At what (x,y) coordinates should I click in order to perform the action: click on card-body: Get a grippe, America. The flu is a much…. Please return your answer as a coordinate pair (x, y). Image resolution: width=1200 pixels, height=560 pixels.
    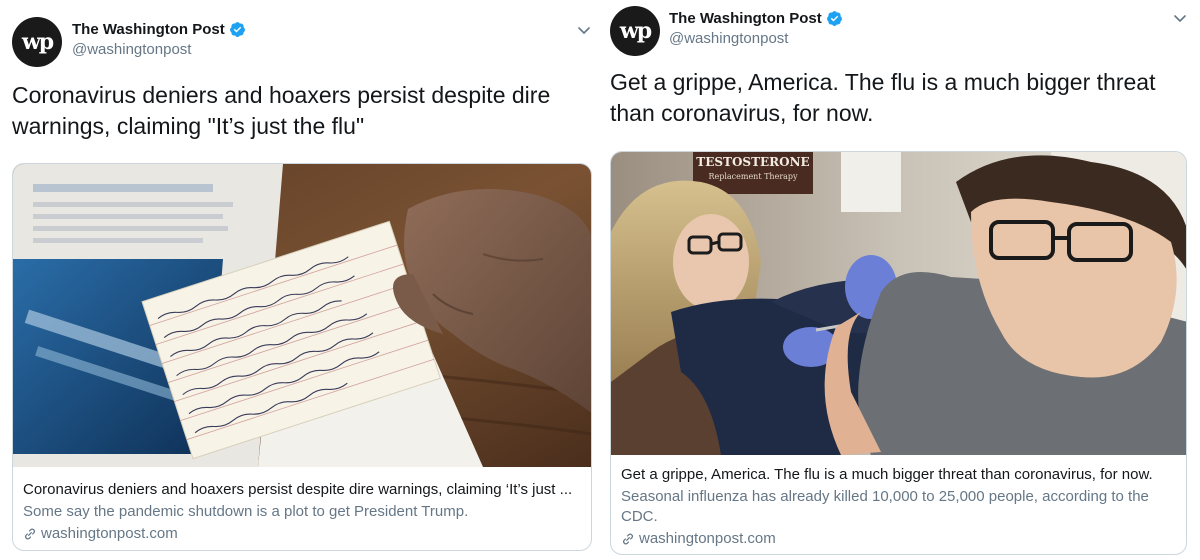
    Looking at the image, I should click on (898, 507).